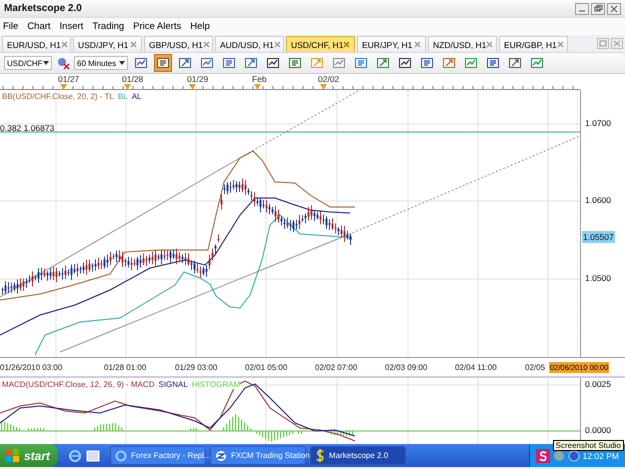 This screenshot has width=625, height=469. What do you see at coordinates (249, 44) in the screenshot?
I see `chart-tab: AUD/USD, H1` at bounding box center [249, 44].